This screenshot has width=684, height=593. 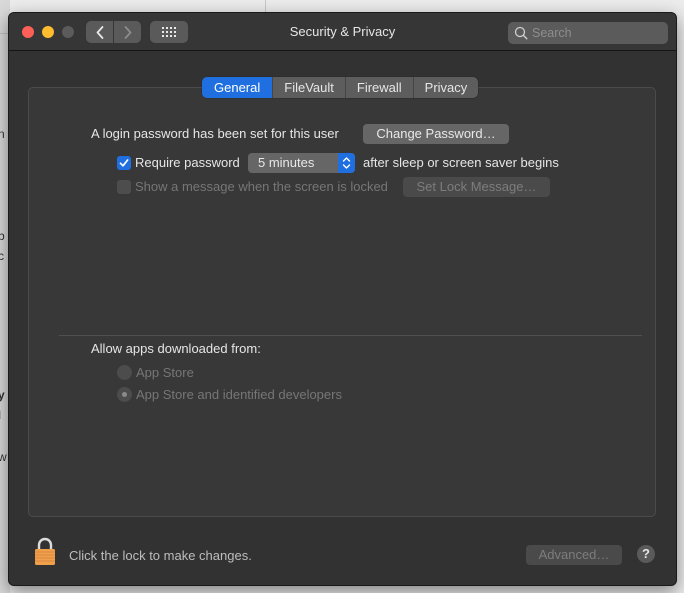 What do you see at coordinates (3, 457) in the screenshot?
I see `background-text-fragment: w` at bounding box center [3, 457].